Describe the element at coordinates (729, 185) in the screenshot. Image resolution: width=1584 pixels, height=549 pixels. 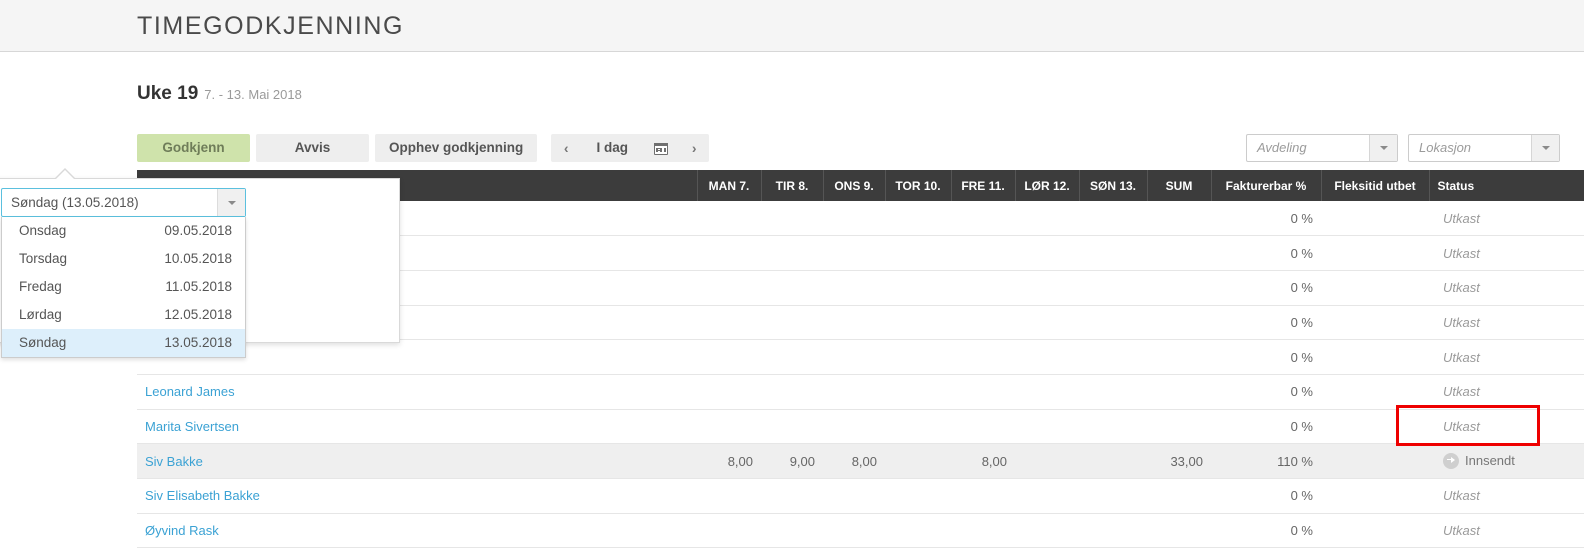
I see `col-header-mon: MAN 7.` at that location.